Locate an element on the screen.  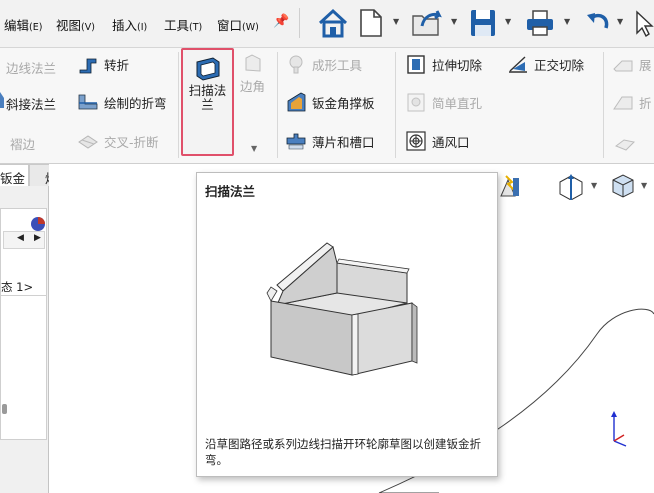
edge-flange-button: 边线法兰 is located at coordinates (31, 67).